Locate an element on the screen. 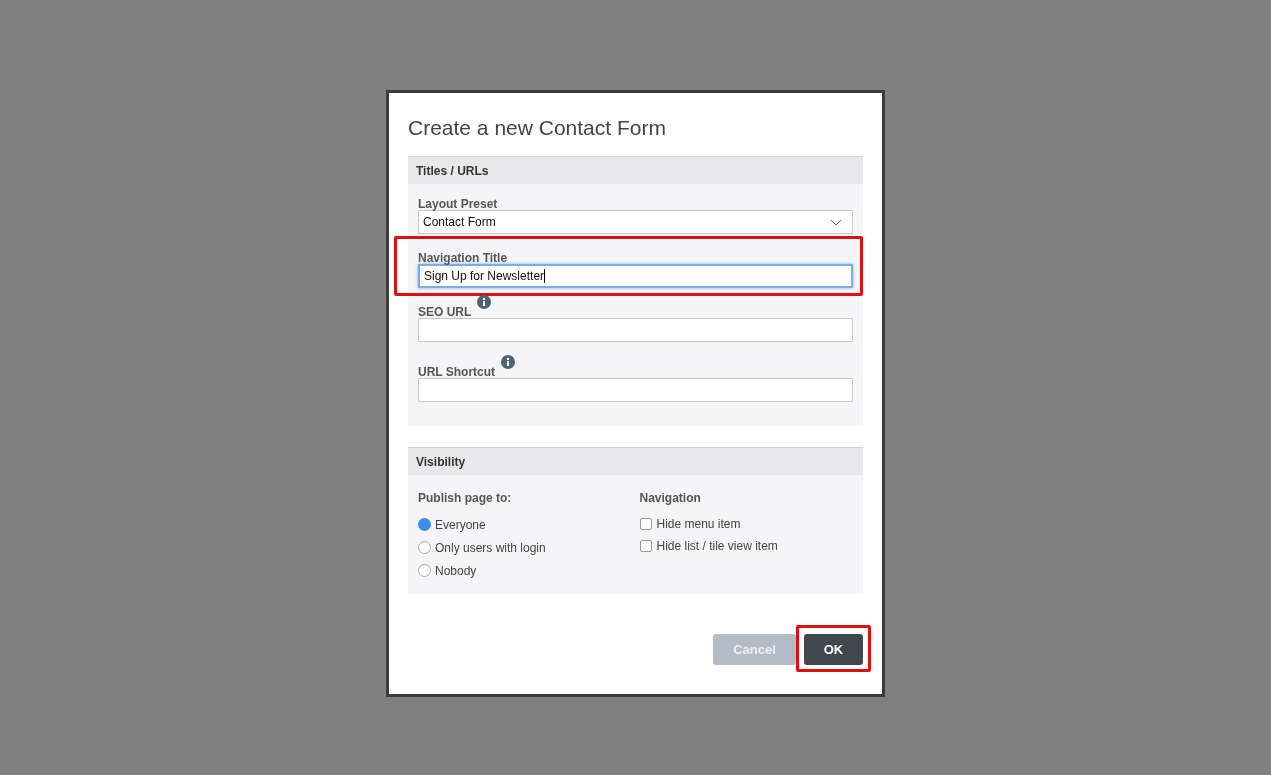 This screenshot has width=1271, height=775. field-label: URL Shortcut is located at coordinates (457, 372).